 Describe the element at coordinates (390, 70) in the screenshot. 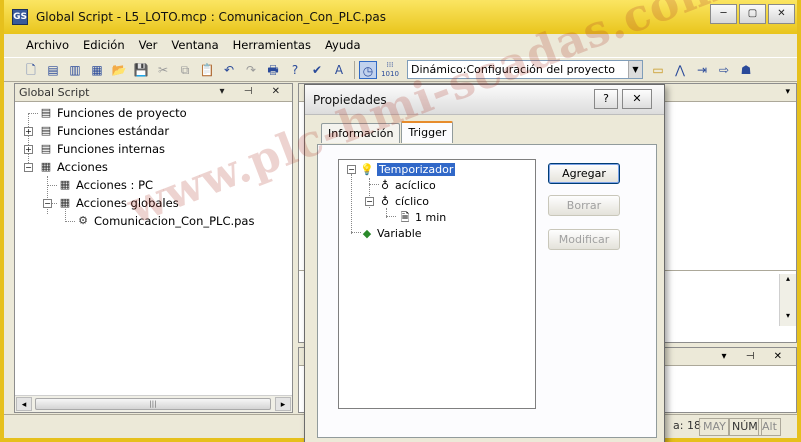

I see `grid-icon: ⁞⁞⁞ 1010` at that location.